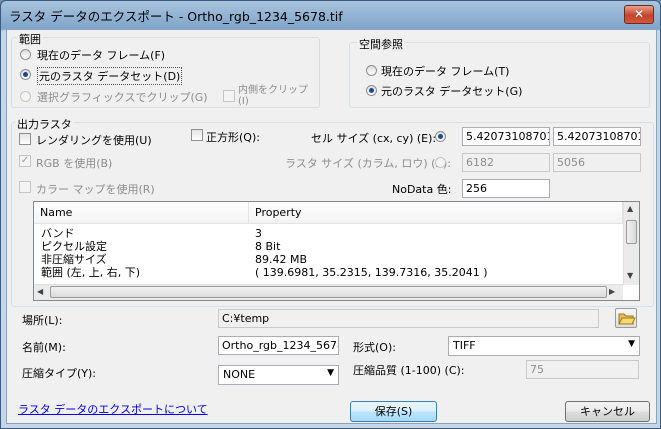  Describe the element at coordinates (110, 76) in the screenshot. I see `extent-raster-dataset-label: 元のラスタ データセット(D)` at that location.